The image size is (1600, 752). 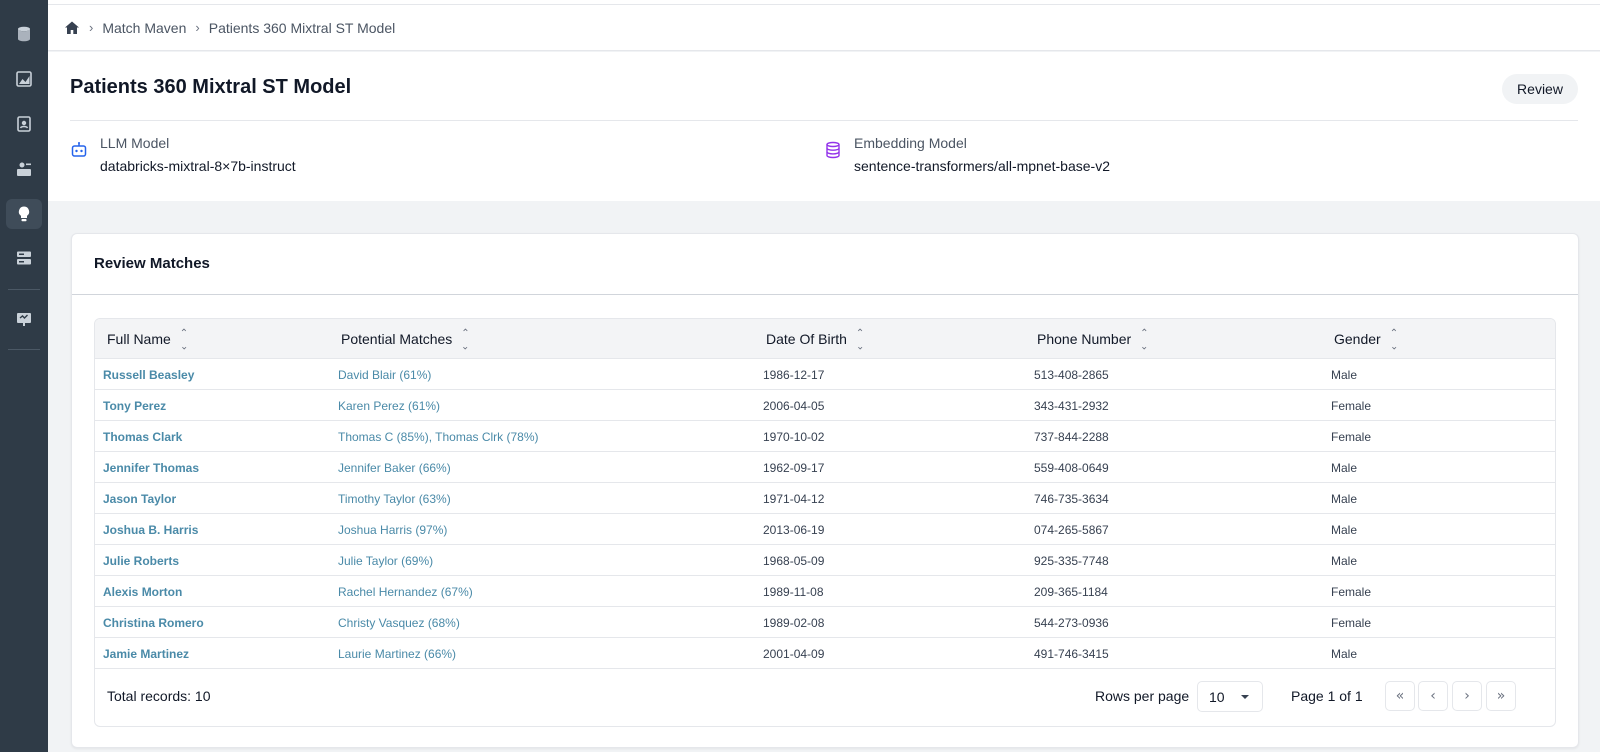 I want to click on phone-number-cell: 544-273-0936, so click(x=1071, y=622).